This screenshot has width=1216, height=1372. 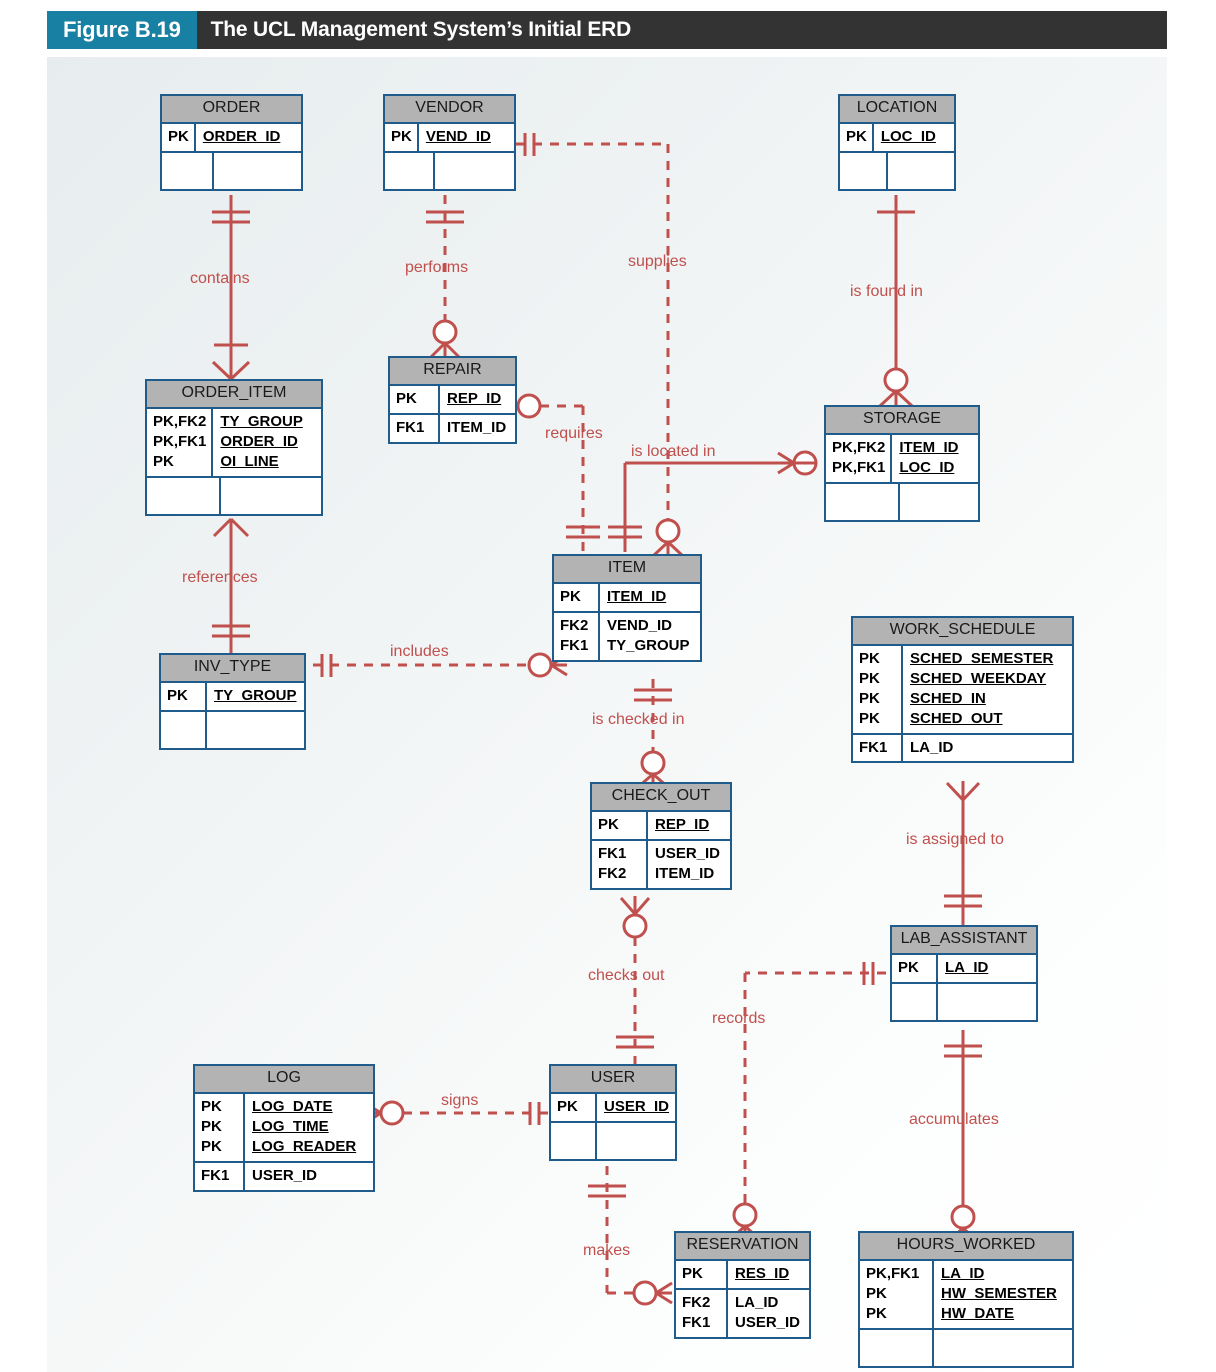 I want to click on entity-user-title: USER, so click(x=613, y=1080).